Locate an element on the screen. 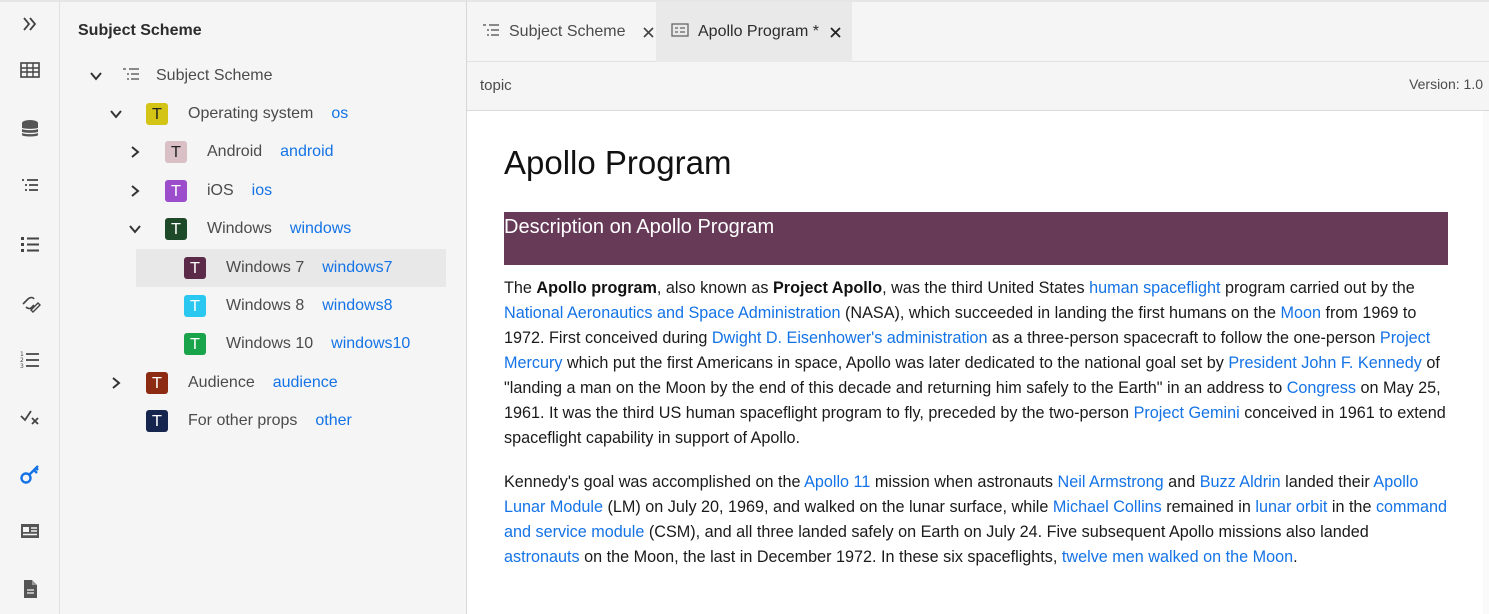 The image size is (1489, 614). tree-node-ios: T iOS ios is located at coordinates (198, 191).